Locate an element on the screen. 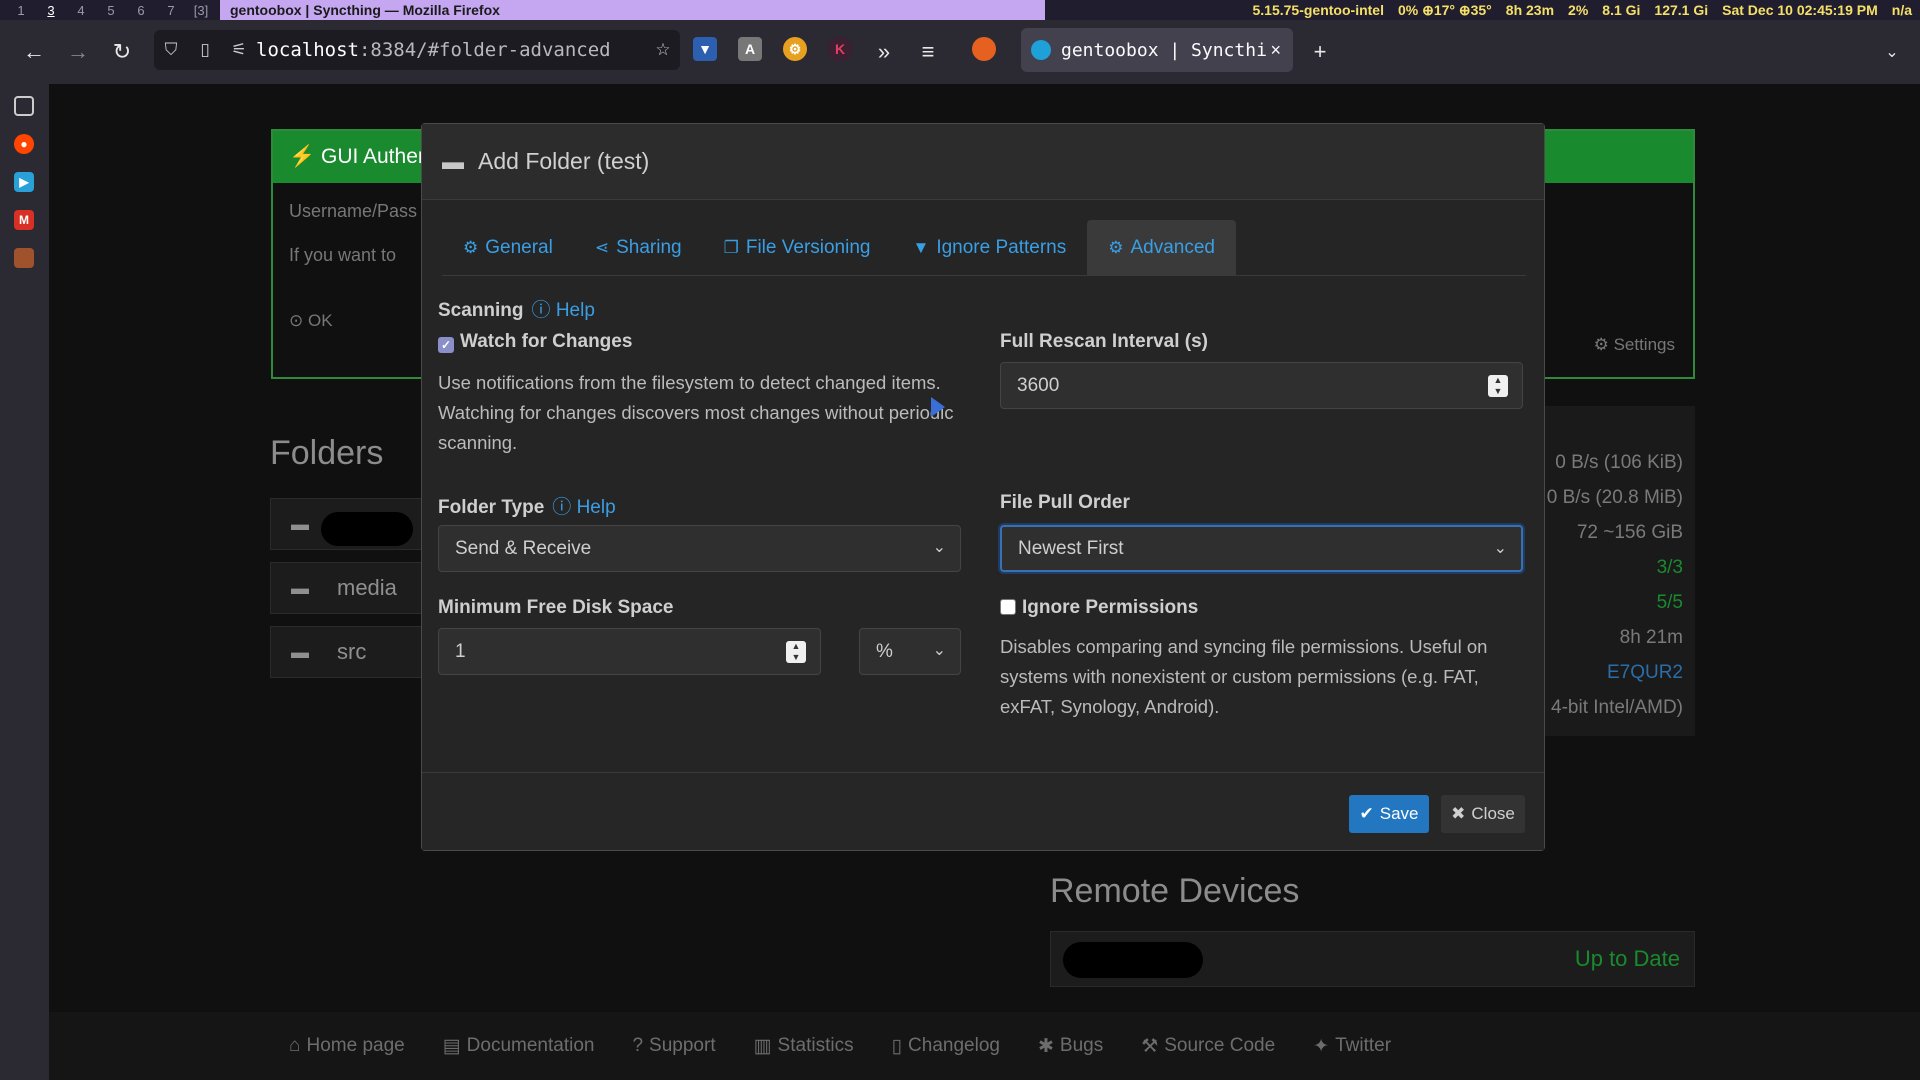 This screenshot has height=1080, width=1920. gear-icon: ⚙ is located at coordinates (471, 247).